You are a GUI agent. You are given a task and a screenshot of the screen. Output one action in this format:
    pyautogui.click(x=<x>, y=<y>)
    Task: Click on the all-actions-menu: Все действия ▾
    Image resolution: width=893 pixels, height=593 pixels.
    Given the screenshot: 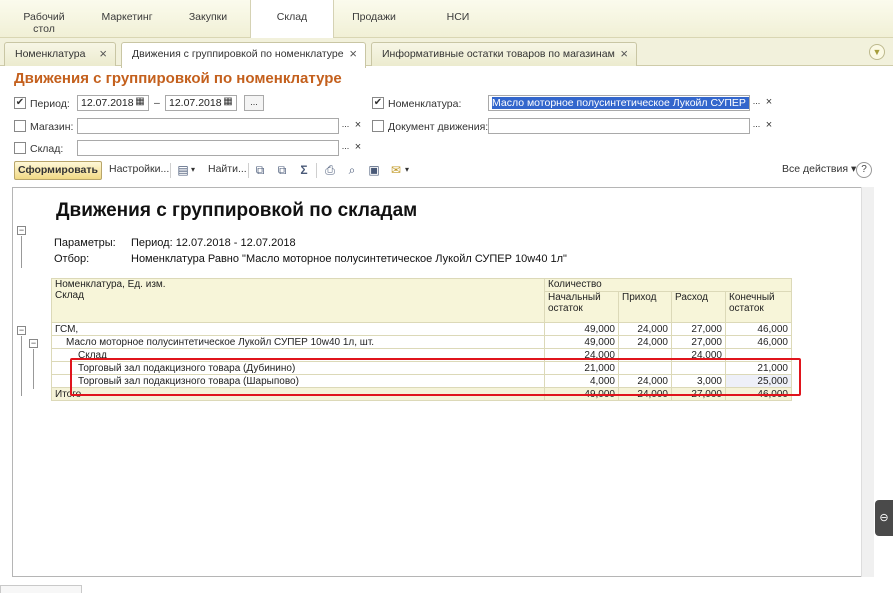 What is the action you would take?
    pyautogui.click(x=819, y=169)
    